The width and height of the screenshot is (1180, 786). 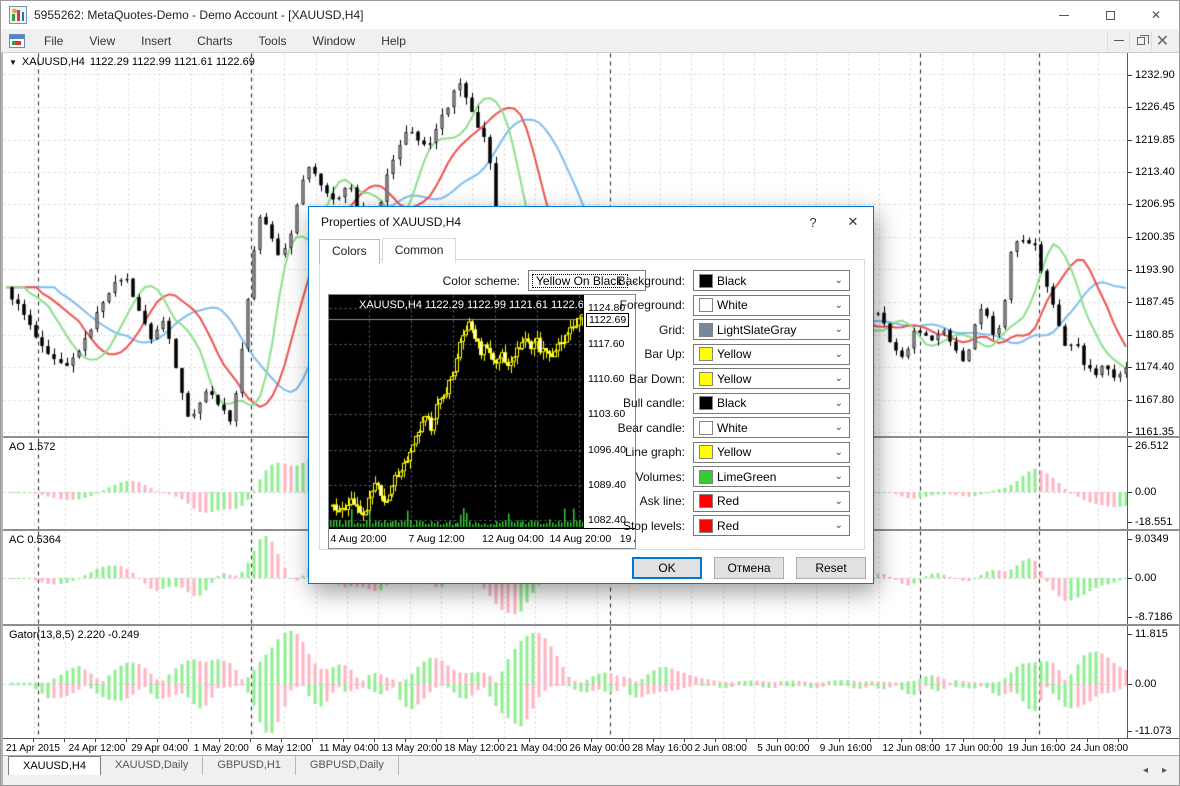 What do you see at coordinates (813, 222) in the screenshot?
I see `help-icon: ?` at bounding box center [813, 222].